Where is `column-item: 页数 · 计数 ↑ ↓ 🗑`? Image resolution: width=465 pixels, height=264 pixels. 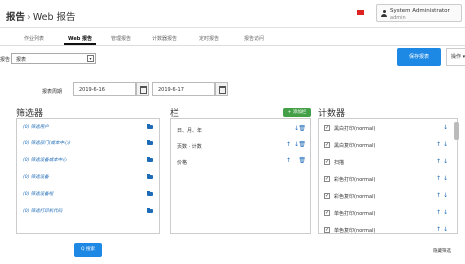
column-item: 页数 · 计数 ↑ ↓ 🗑 is located at coordinates (240, 146).